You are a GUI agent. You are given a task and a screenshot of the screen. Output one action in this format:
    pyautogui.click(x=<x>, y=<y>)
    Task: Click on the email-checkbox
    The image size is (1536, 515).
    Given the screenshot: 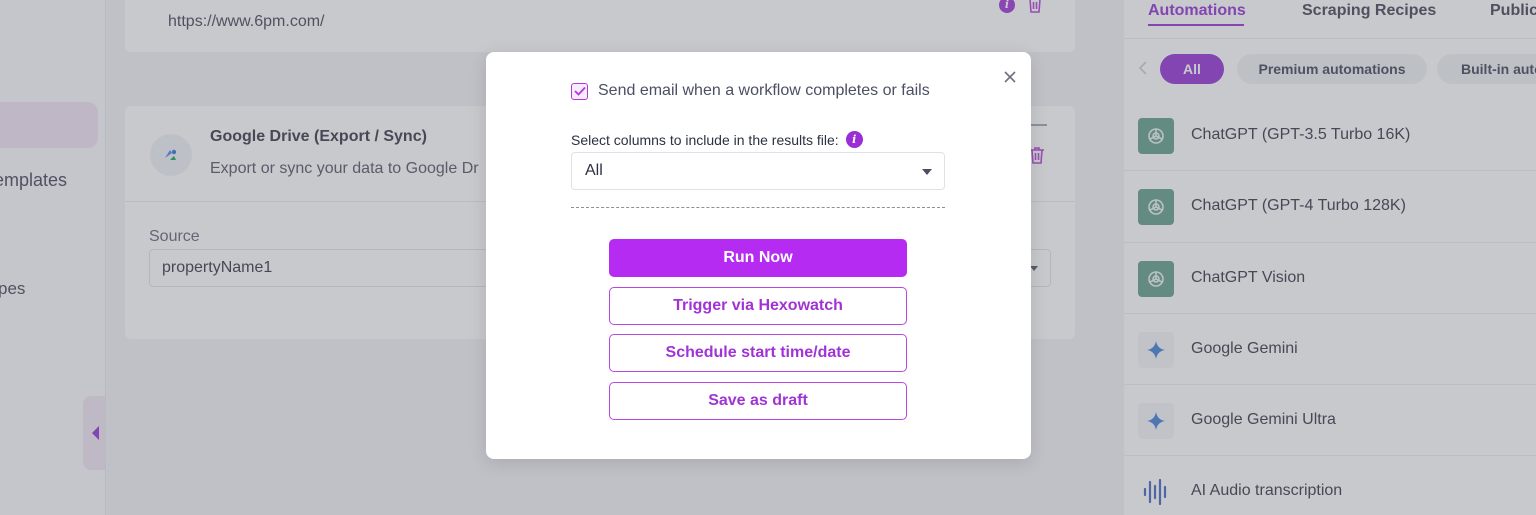 What is the action you would take?
    pyautogui.click(x=579, y=91)
    